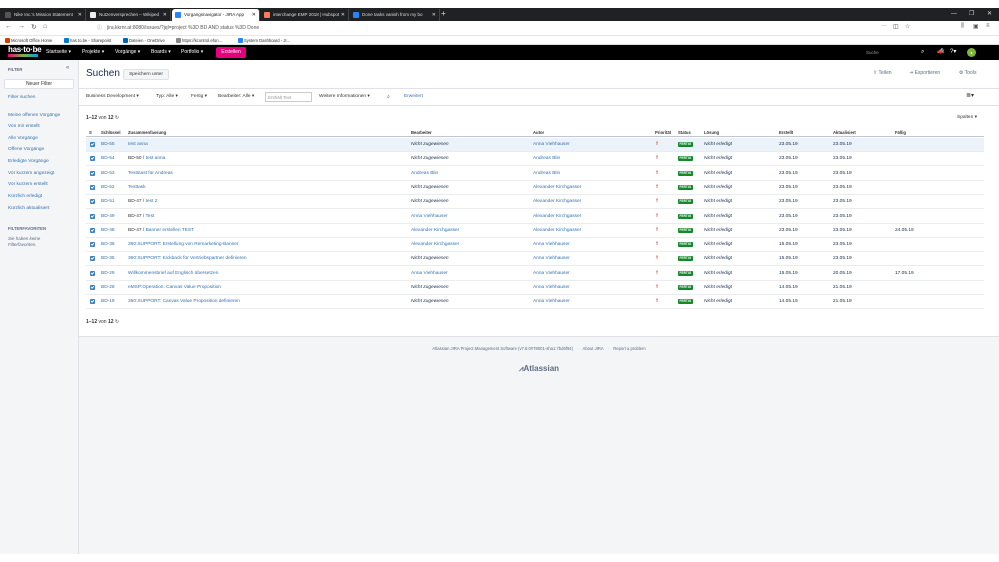 Image resolution: width=999 pixels, height=562 pixels. I want to click on header-updated: Aktualisiert, so click(844, 132).